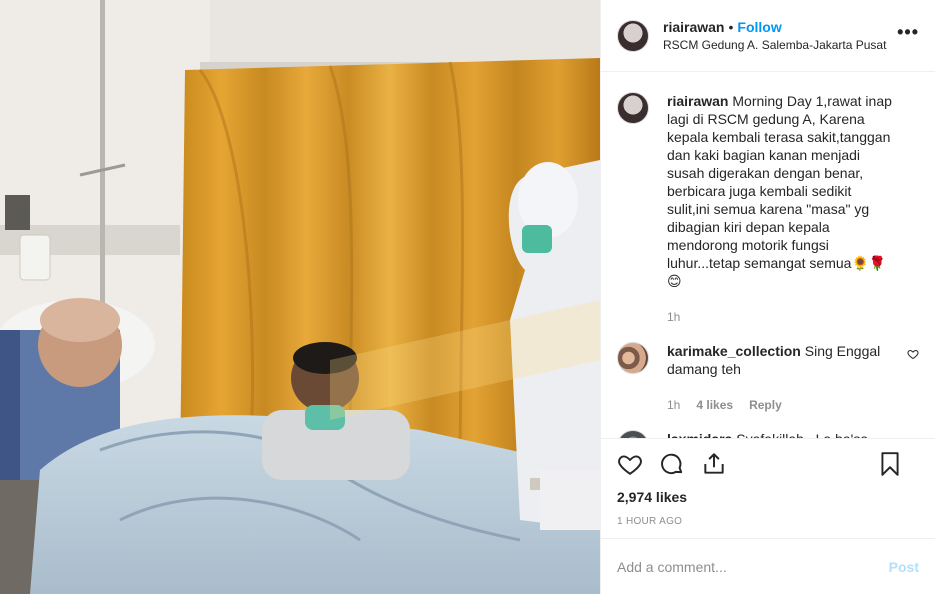 This screenshot has height=594, width=935. I want to click on comment-likes: 4 likes, so click(714, 405).